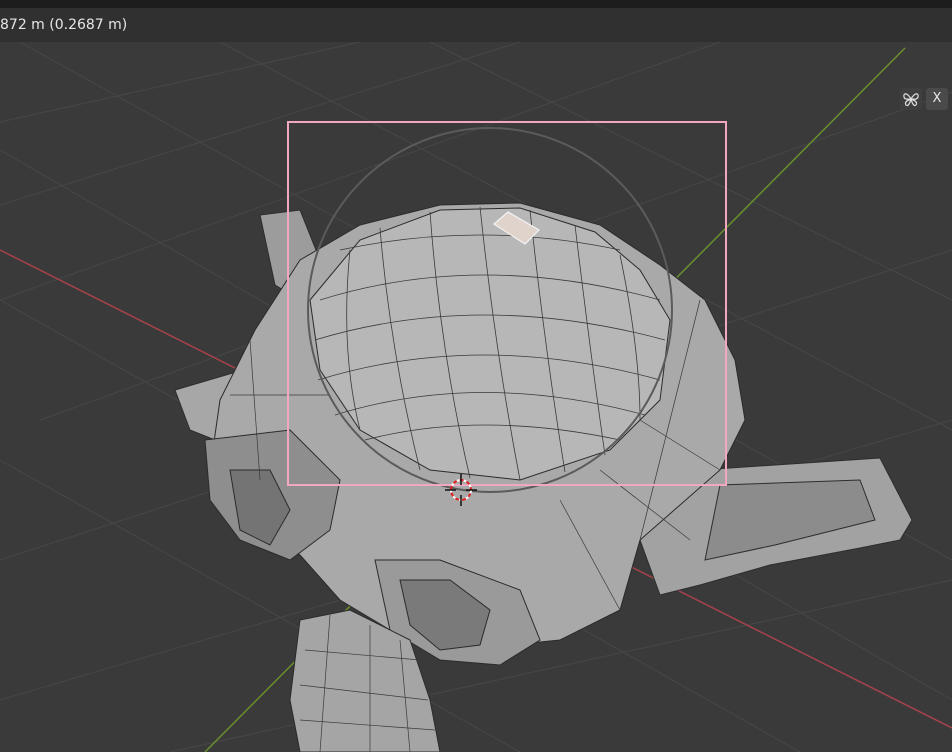 The image size is (952, 752). Describe the element at coordinates (937, 99) in the screenshot. I see `x-axis-toggle-button: X` at that location.